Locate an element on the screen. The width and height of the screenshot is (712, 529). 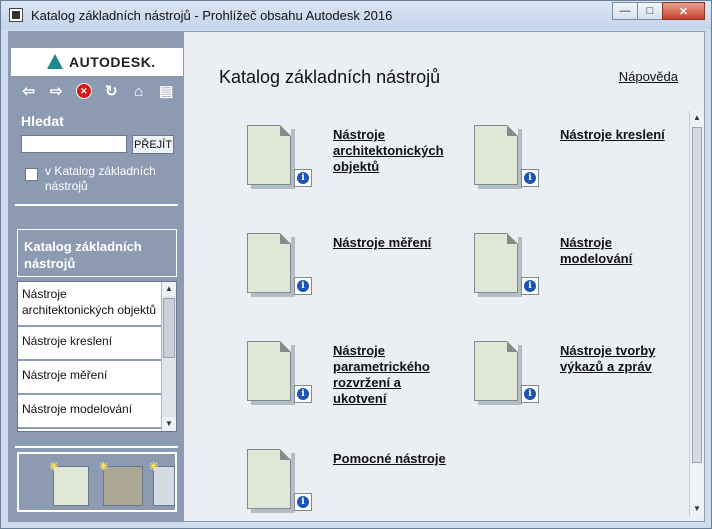
main-header: Katalog základních nástrojů Nápověda is located at coordinates (444, 67).